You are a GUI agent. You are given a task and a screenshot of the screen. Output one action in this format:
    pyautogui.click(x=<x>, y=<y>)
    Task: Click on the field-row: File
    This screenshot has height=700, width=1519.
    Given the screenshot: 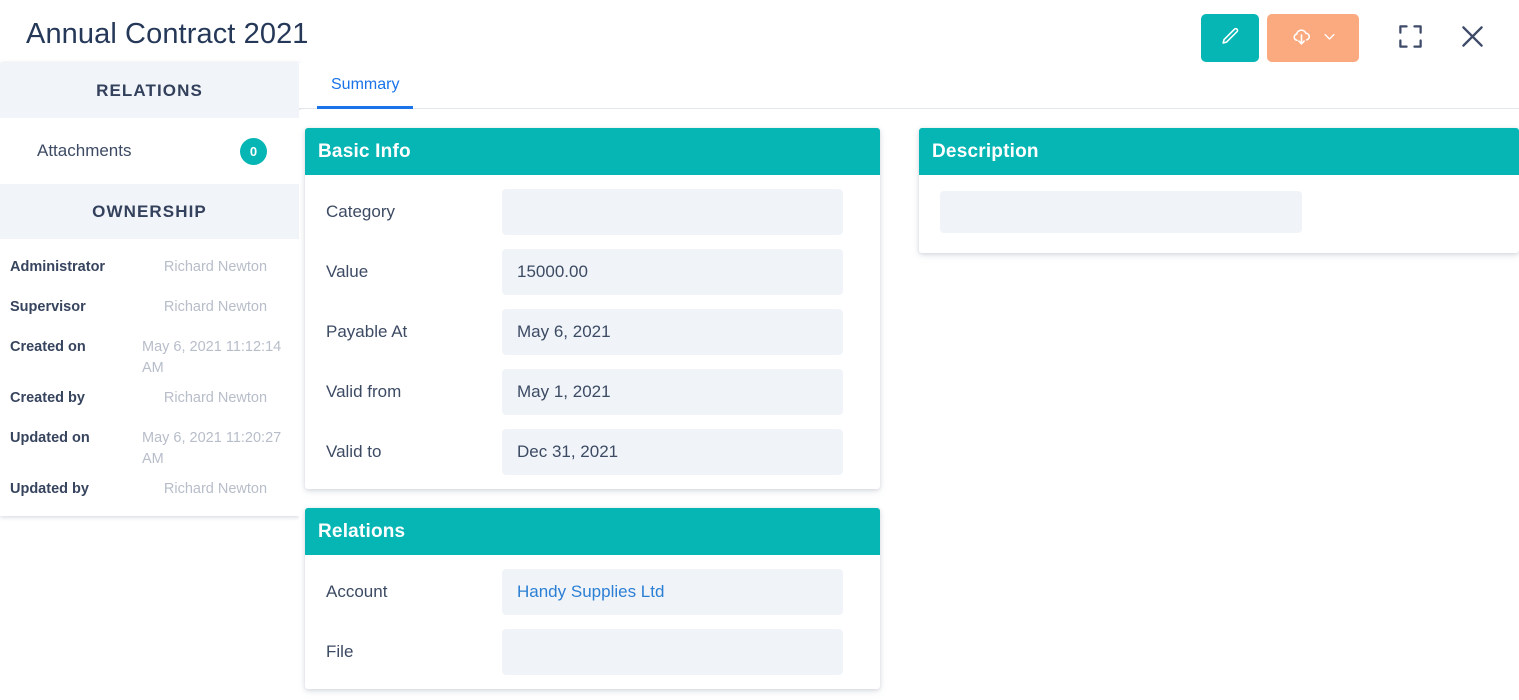 What is the action you would take?
    pyautogui.click(x=592, y=652)
    